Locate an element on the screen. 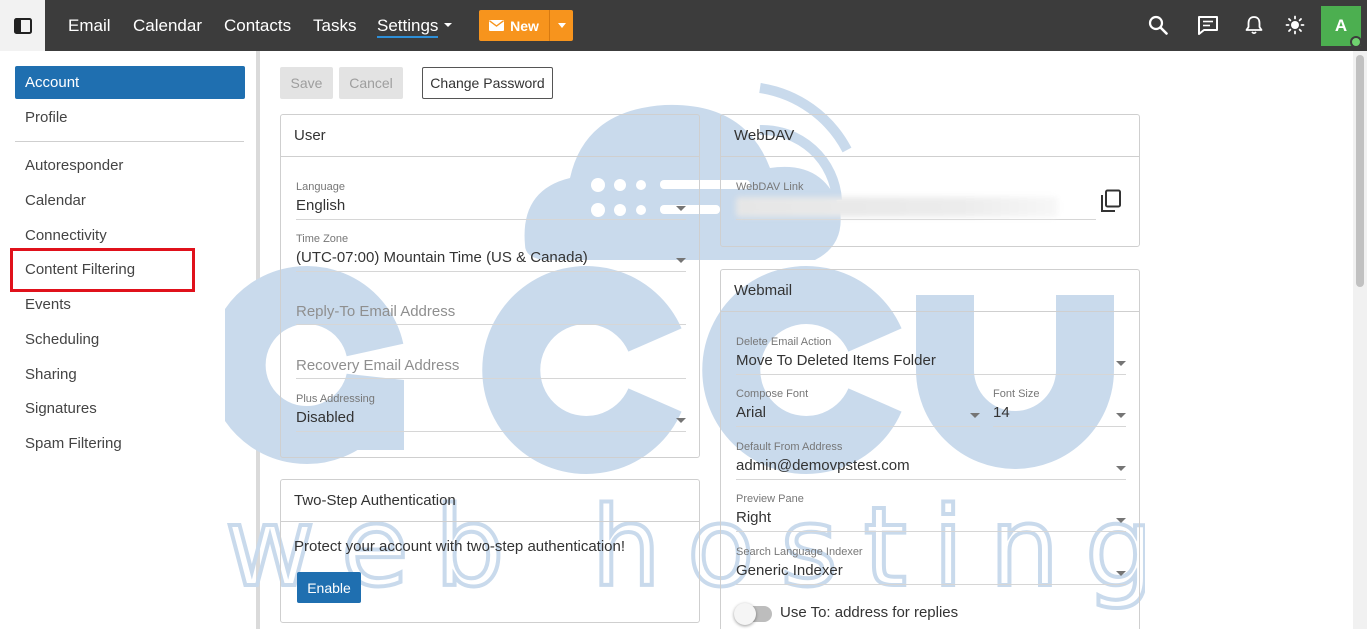 This screenshot has height=629, width=1367. search-button is located at coordinates (1158, 25).